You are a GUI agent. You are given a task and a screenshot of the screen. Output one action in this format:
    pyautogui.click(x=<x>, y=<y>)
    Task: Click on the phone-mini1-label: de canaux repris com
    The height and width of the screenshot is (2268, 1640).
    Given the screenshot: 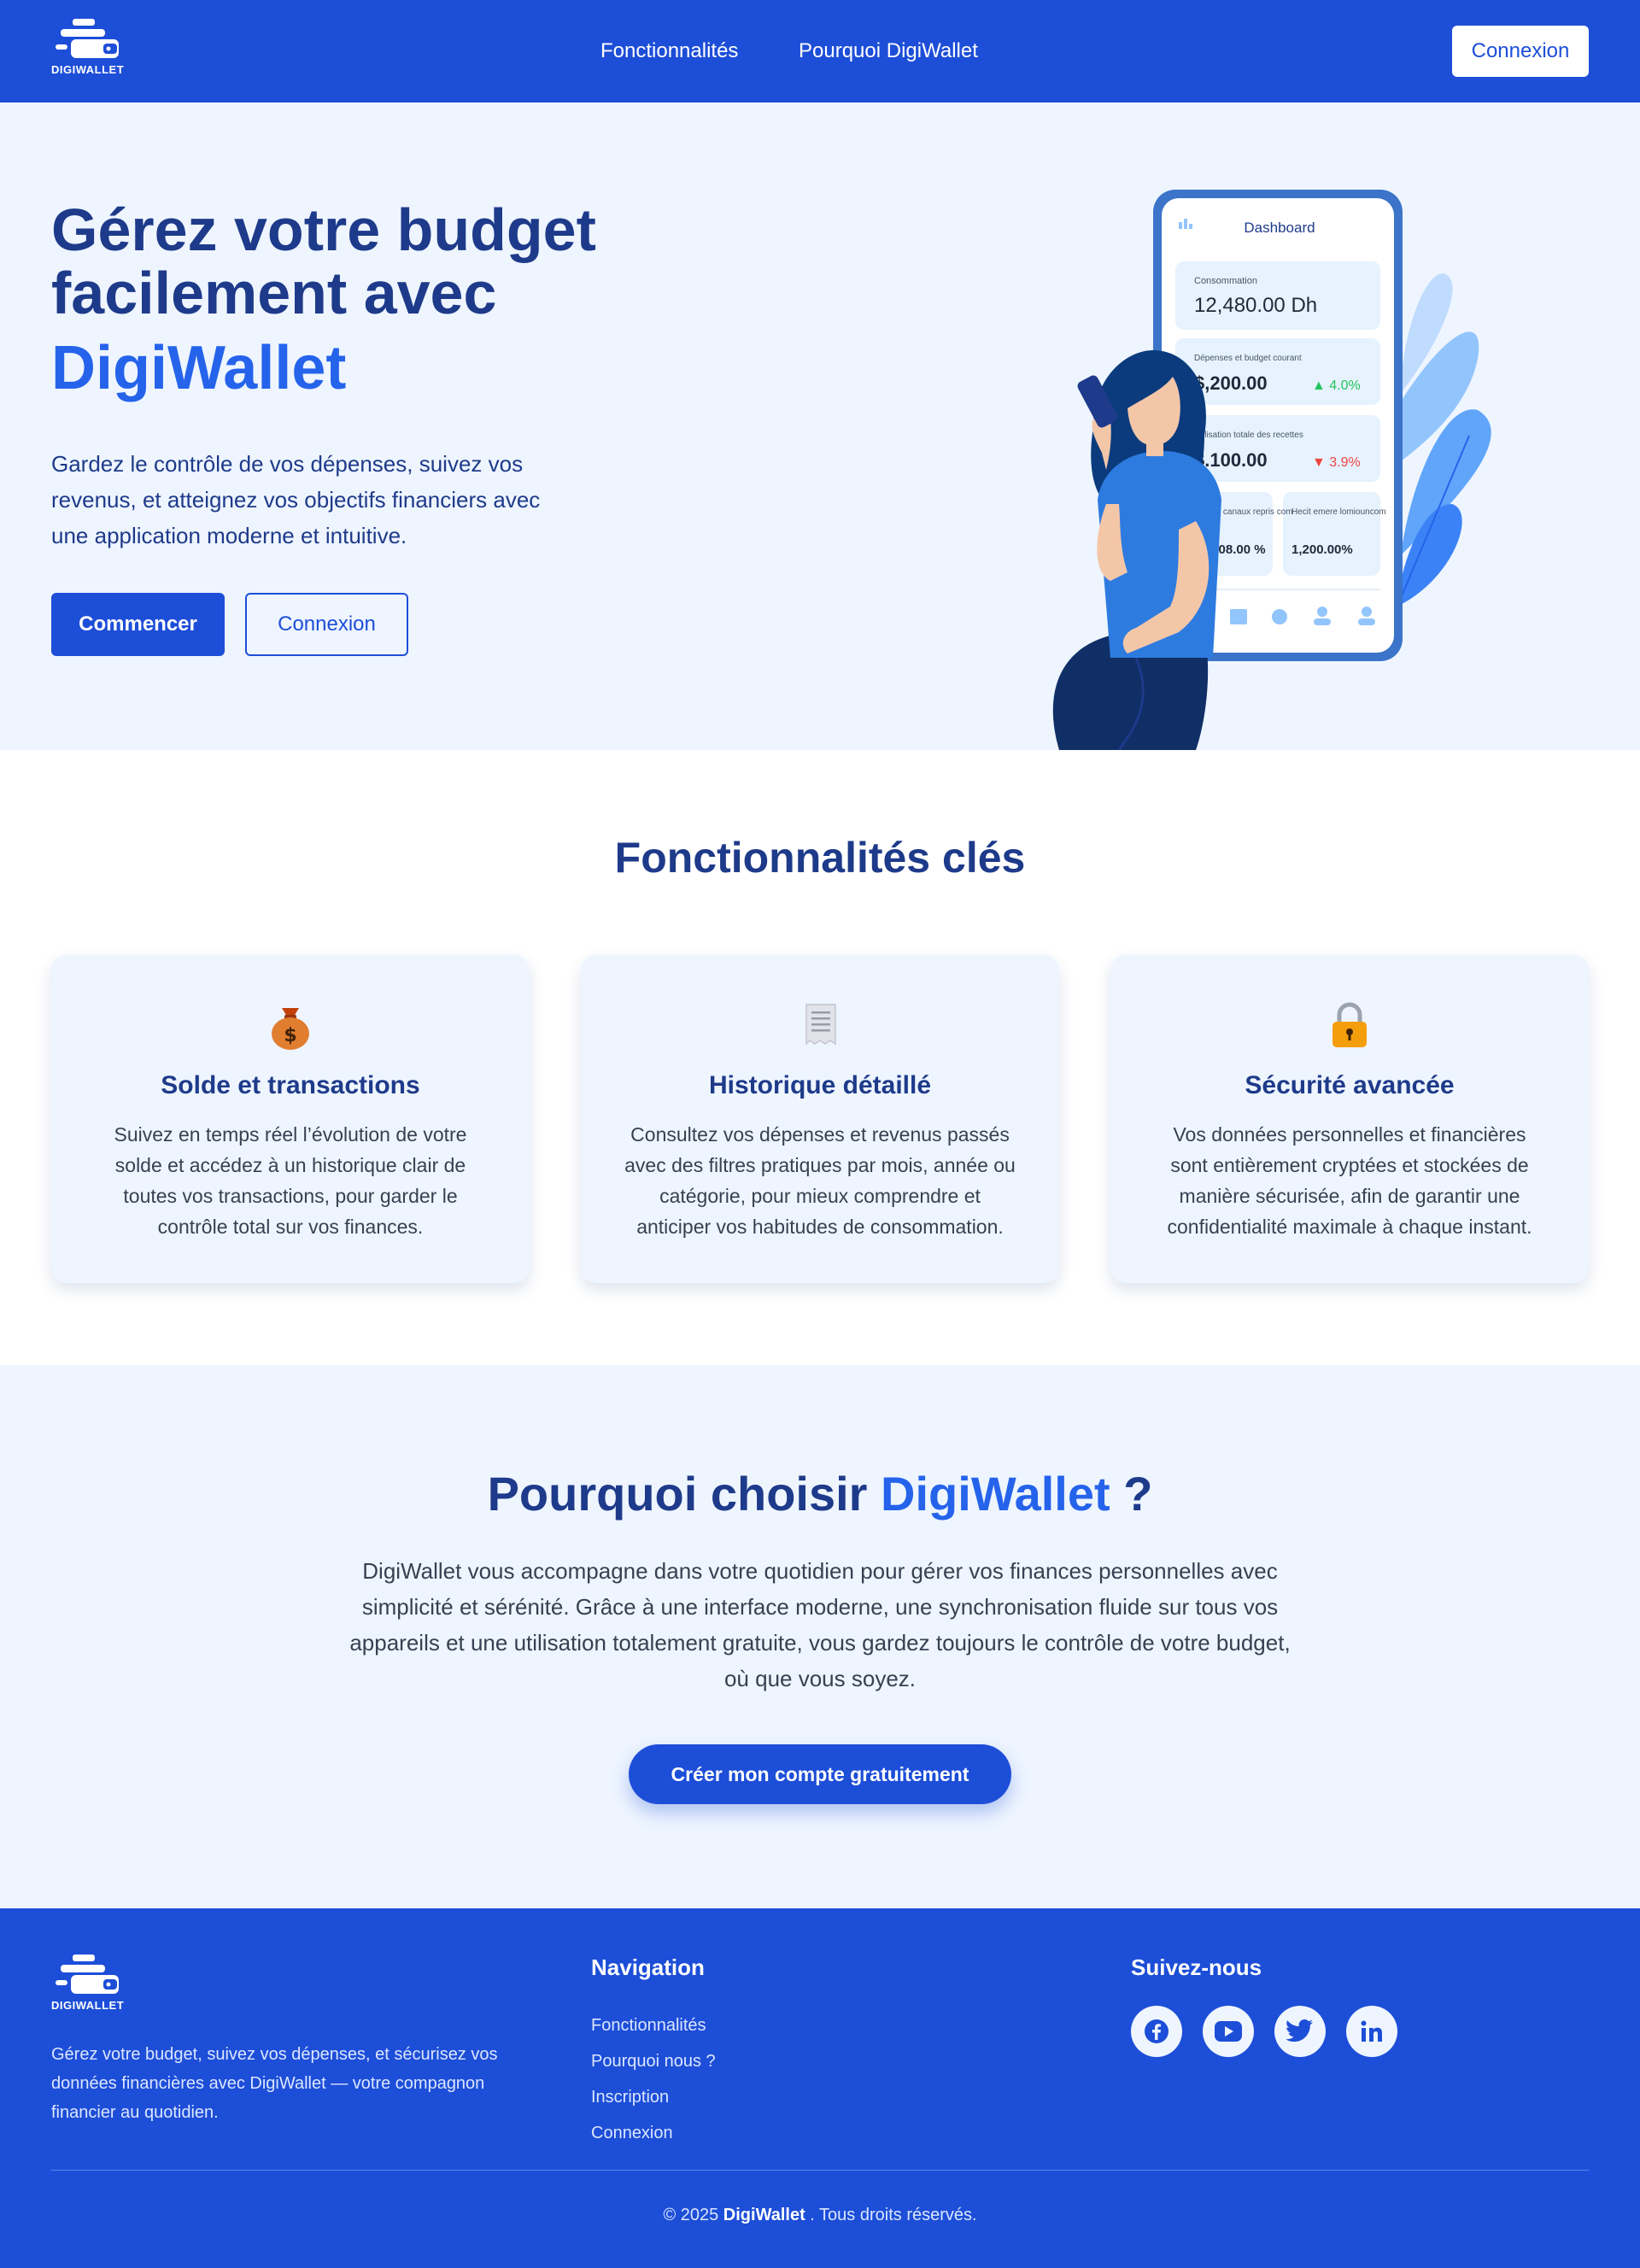 What is the action you would take?
    pyautogui.click(x=1252, y=512)
    